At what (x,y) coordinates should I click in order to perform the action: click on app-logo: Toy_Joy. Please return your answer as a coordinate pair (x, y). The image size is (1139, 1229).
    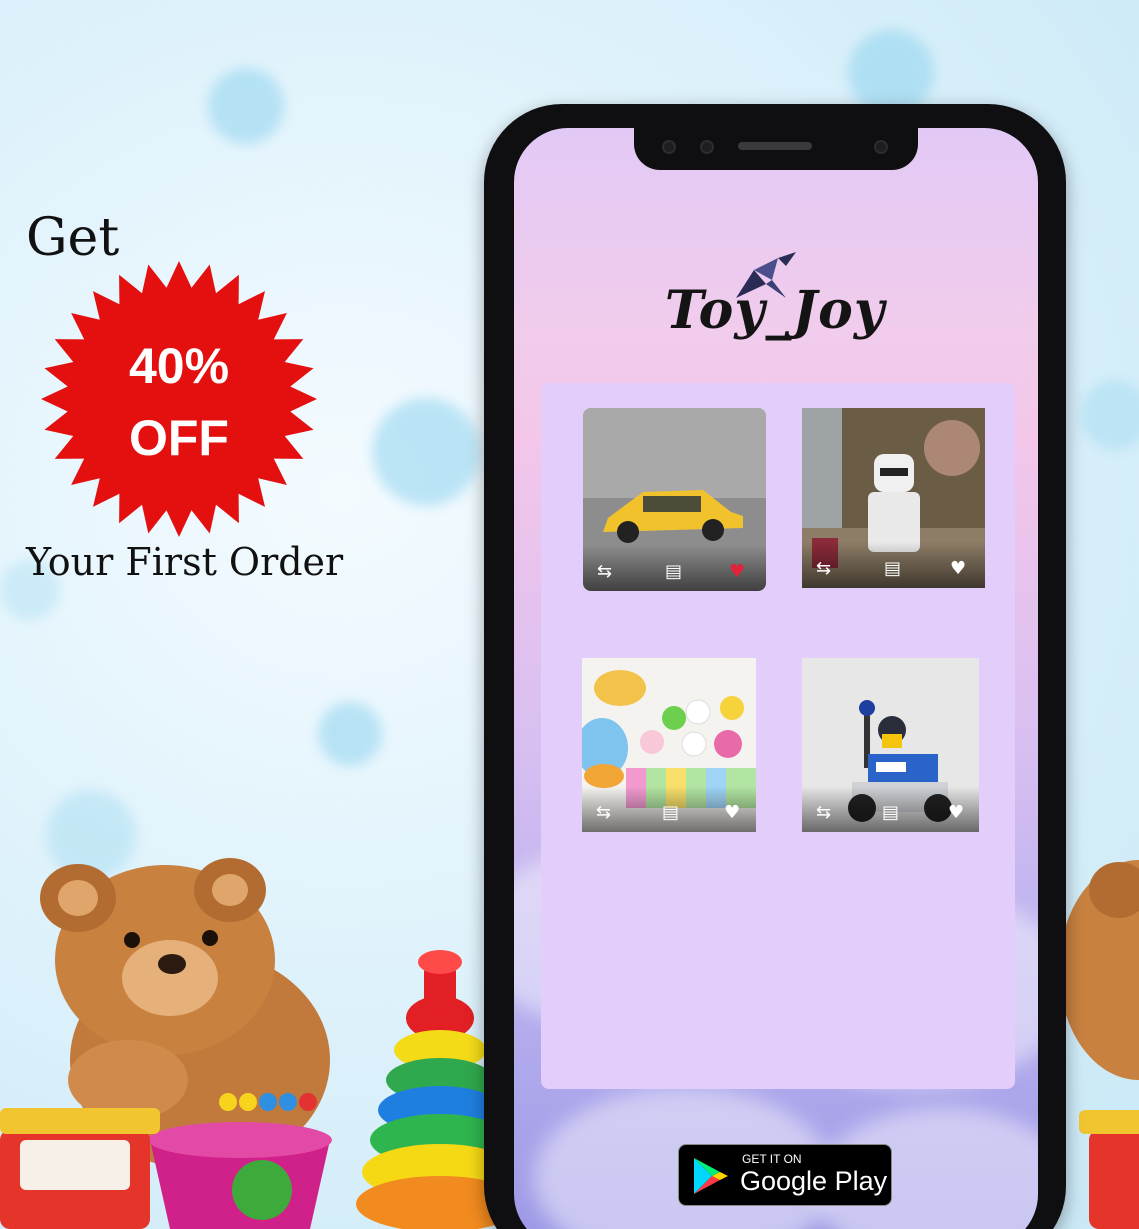
    Looking at the image, I should click on (775, 310).